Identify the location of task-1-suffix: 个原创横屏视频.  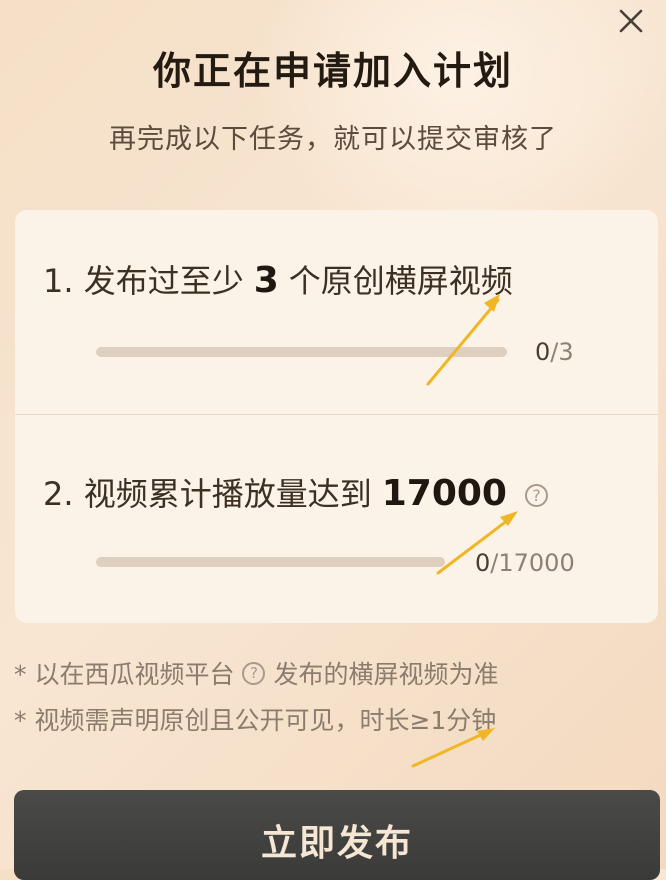
(400, 281).